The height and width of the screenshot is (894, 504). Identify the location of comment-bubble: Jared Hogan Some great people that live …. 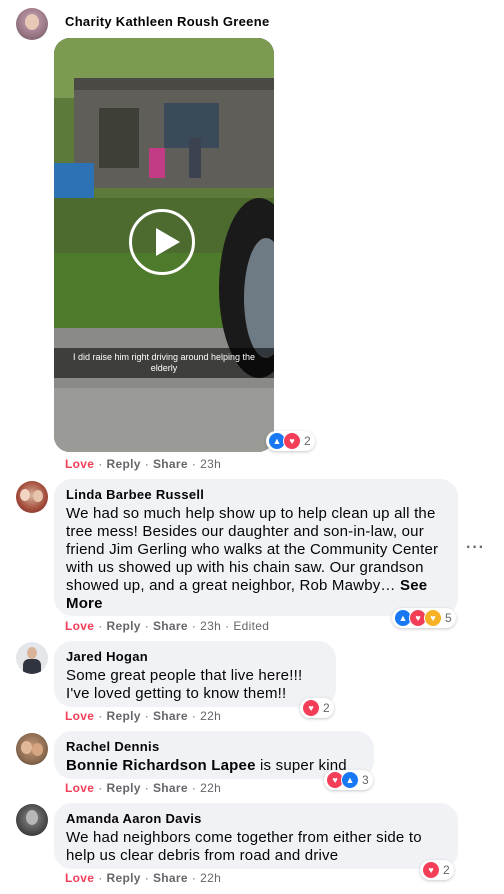
(195, 674).